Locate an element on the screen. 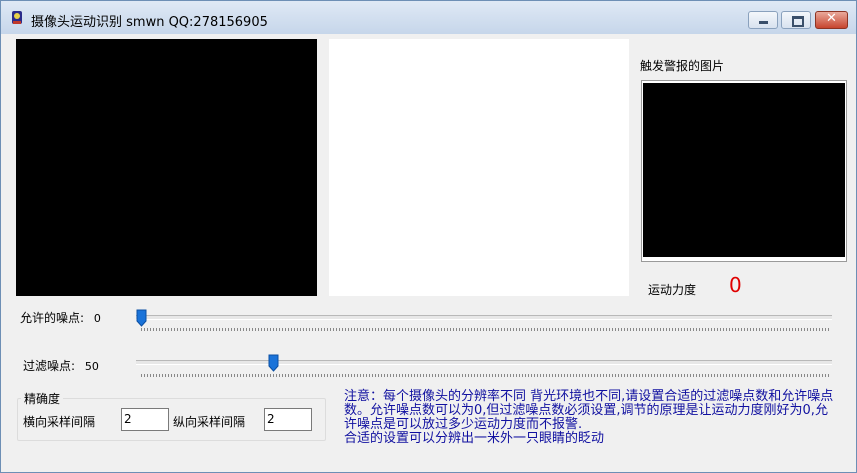 The image size is (857, 473). precision-group-title: 精确度 is located at coordinates (42, 398).